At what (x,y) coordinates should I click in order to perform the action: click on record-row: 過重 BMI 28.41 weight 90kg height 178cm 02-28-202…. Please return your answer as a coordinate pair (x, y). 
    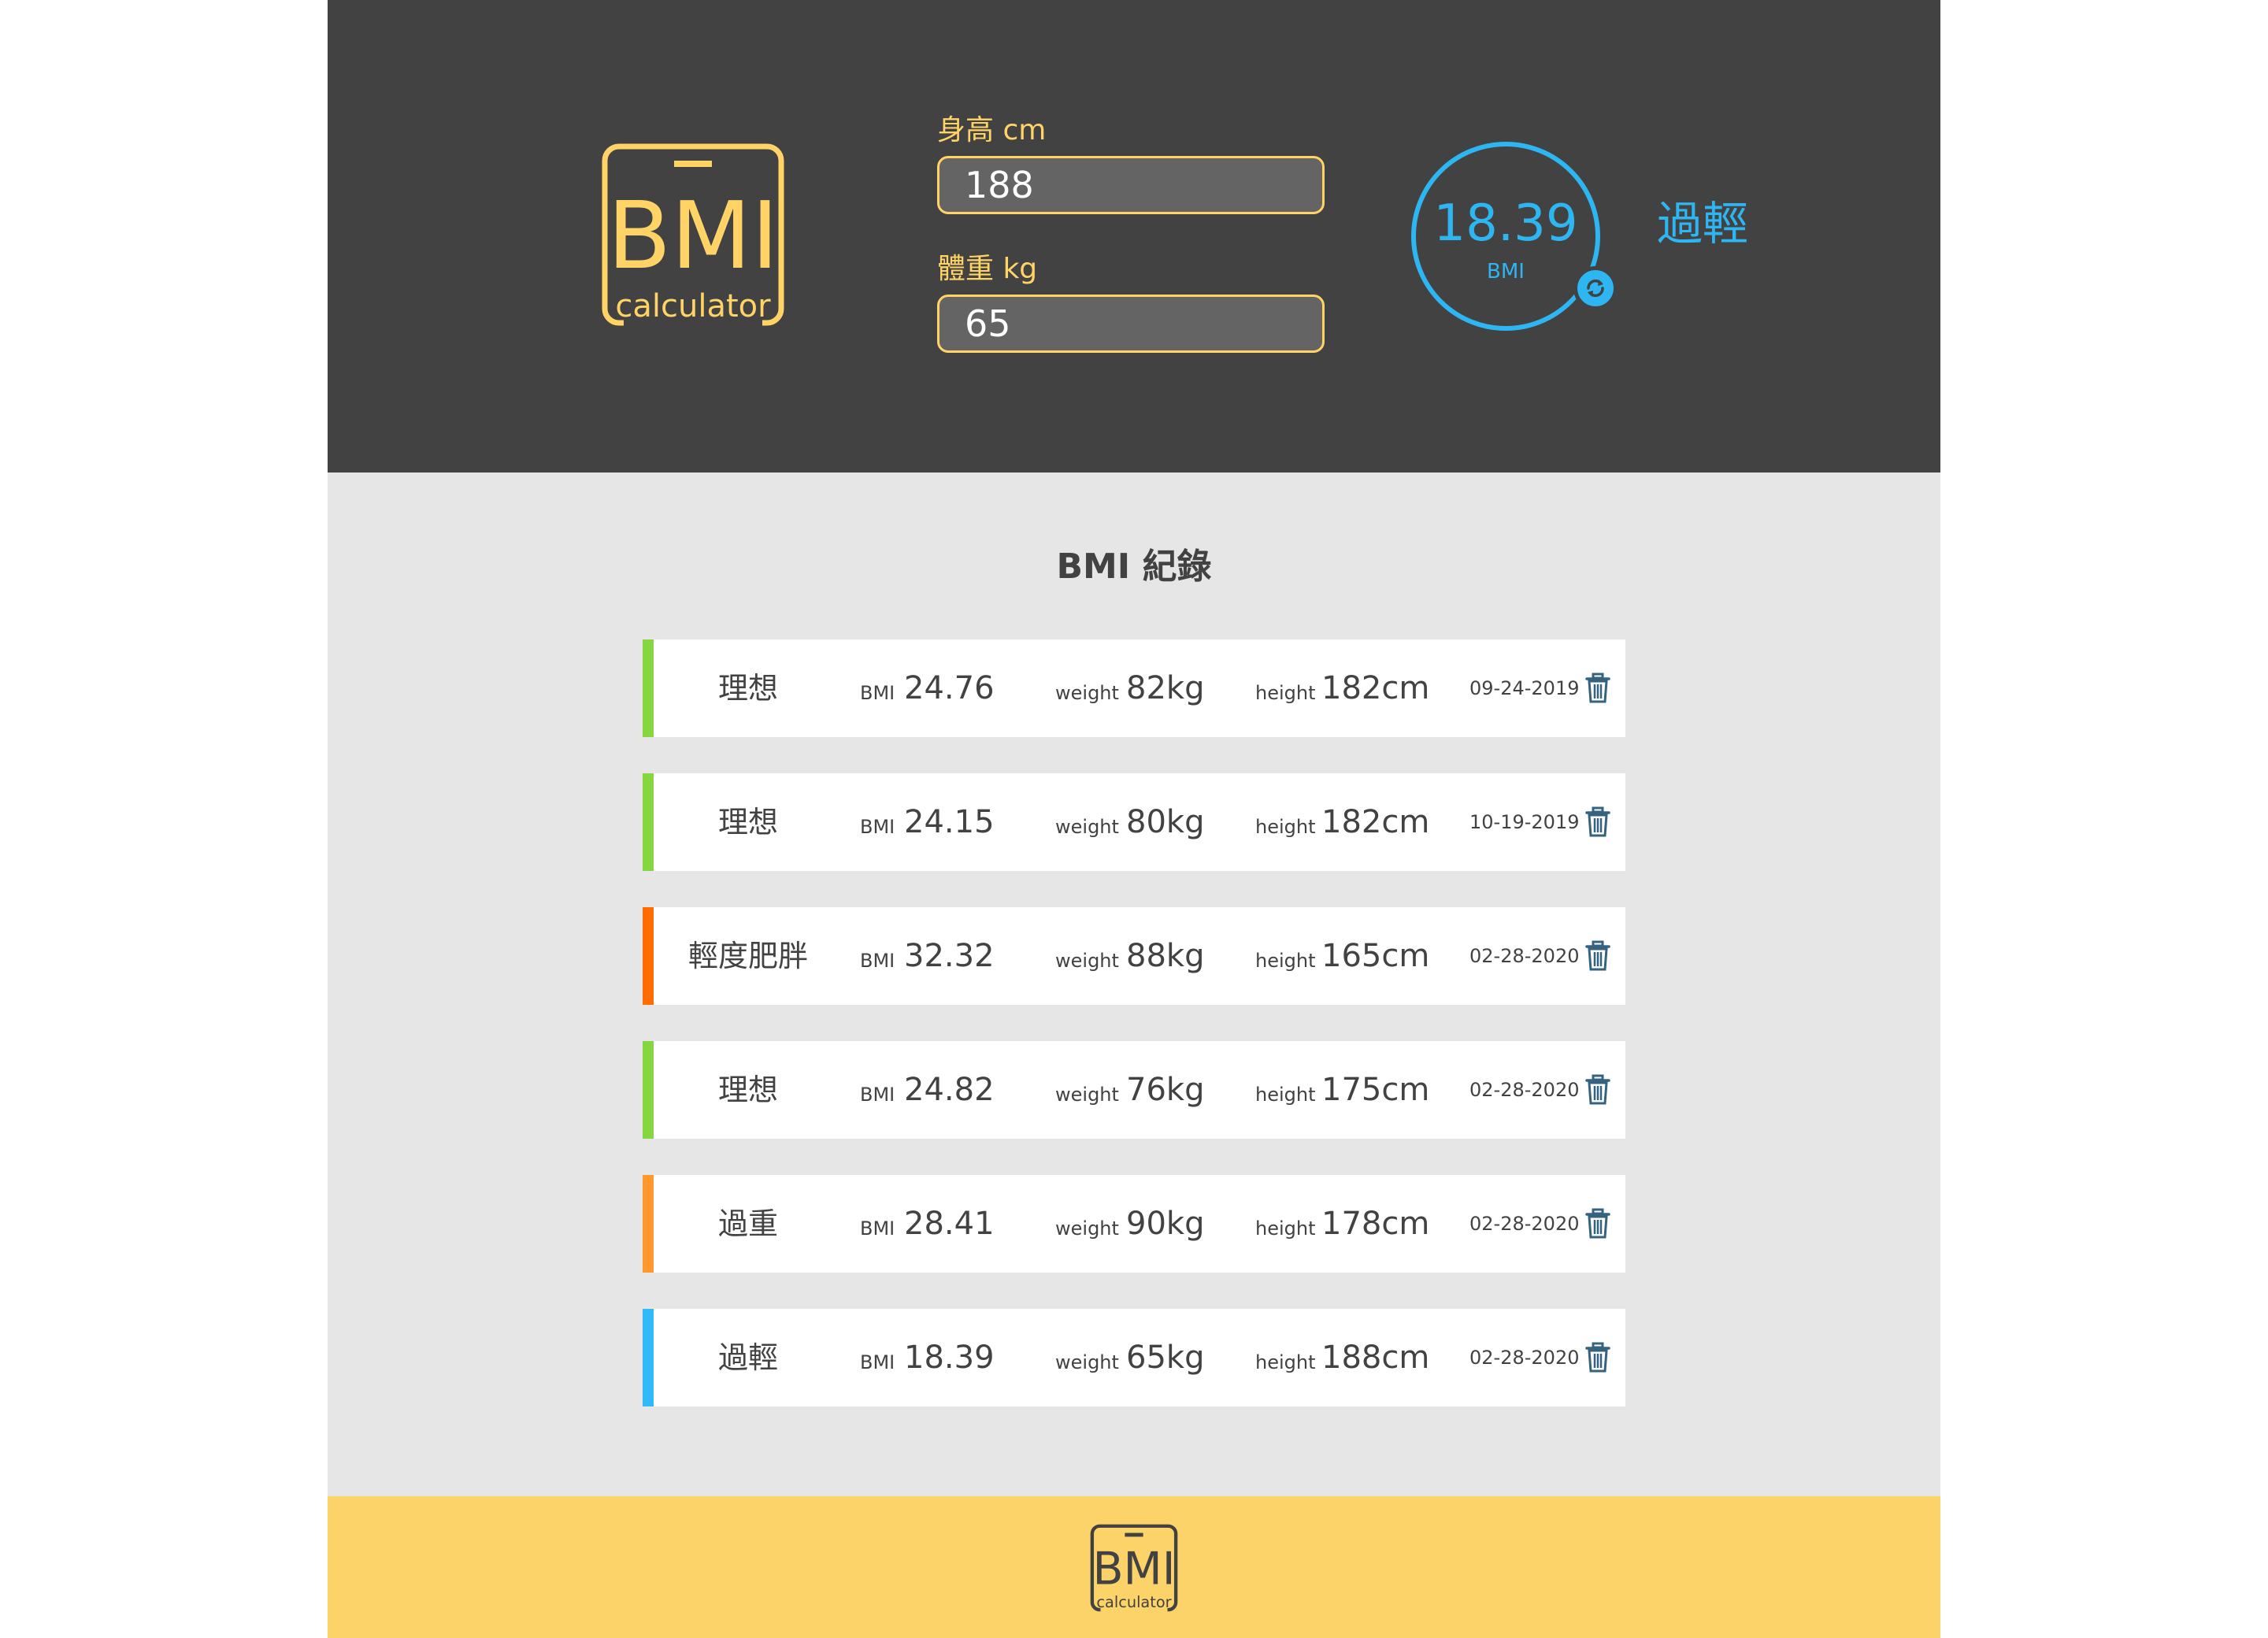
    Looking at the image, I should click on (1134, 1224).